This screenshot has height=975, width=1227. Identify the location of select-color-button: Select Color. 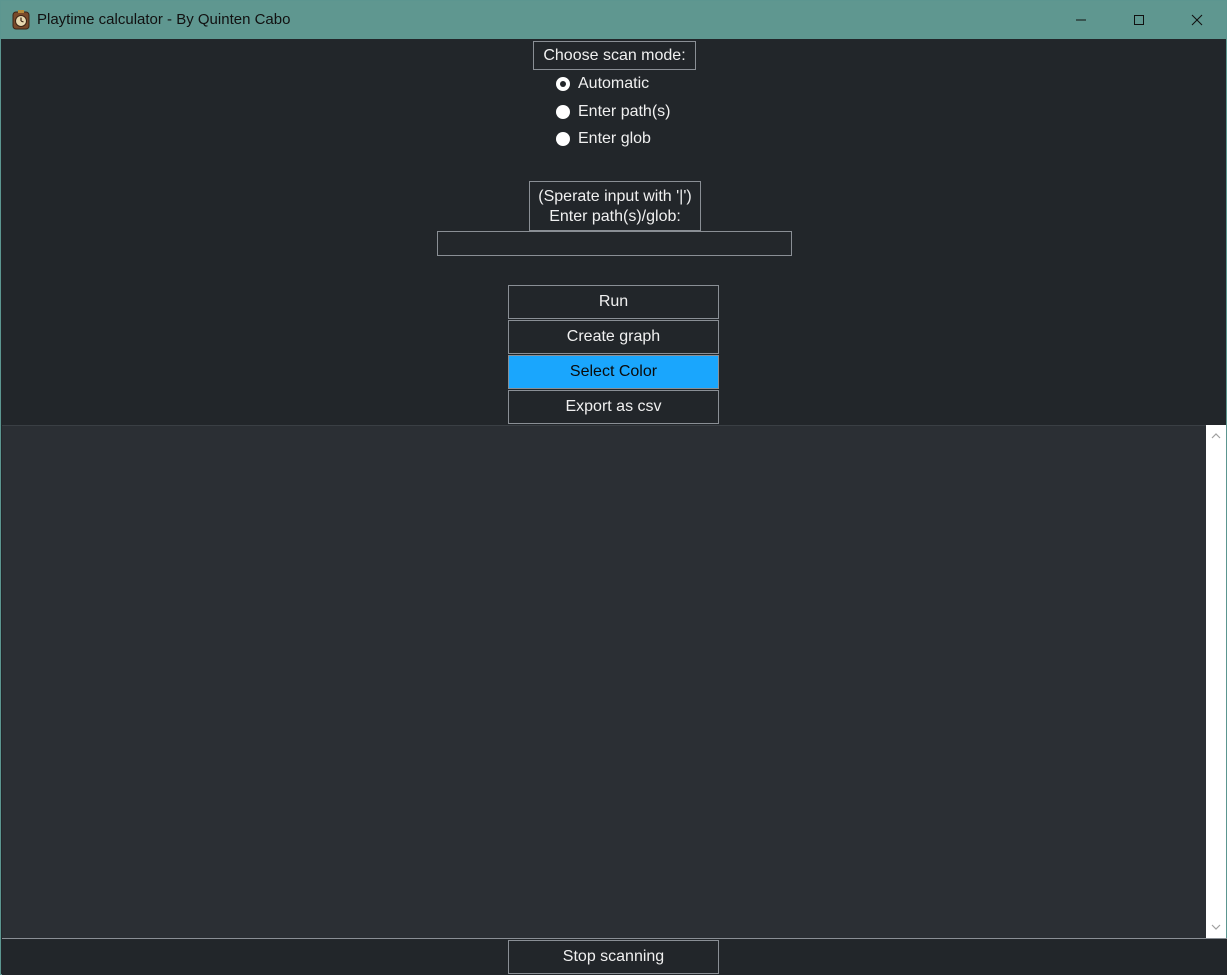
(613, 372).